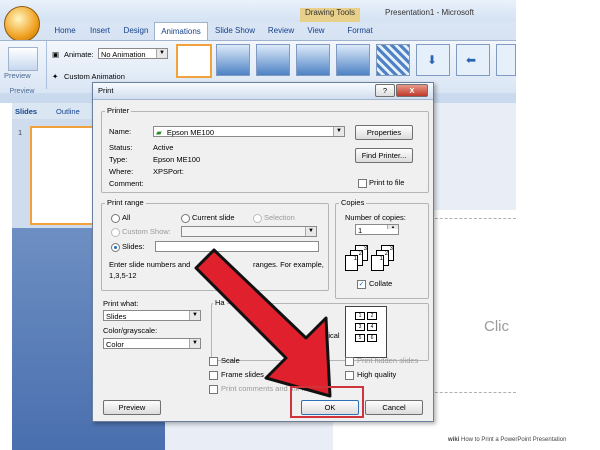  Describe the element at coordinates (454, 440) in the screenshot. I see `caption-brand: wiki` at that location.